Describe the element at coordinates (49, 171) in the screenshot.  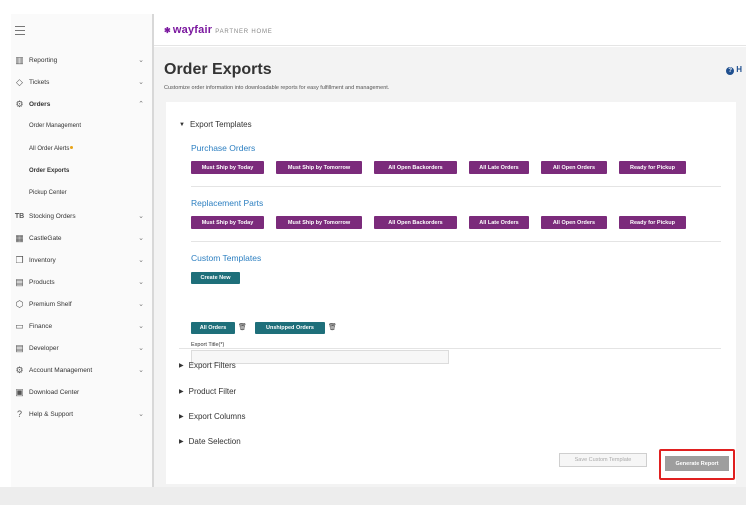
I see `sidebar-item-label: Order Exports` at that location.